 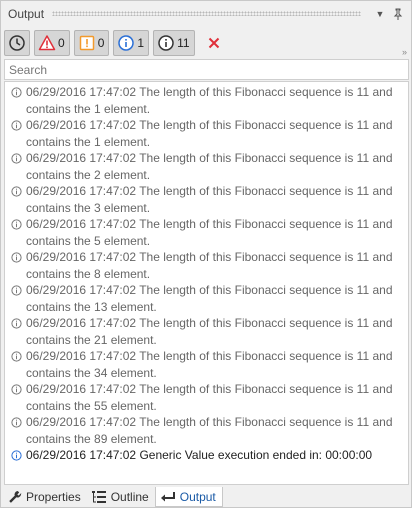 I want to click on error-triangle-icon, so click(x=47, y=43).